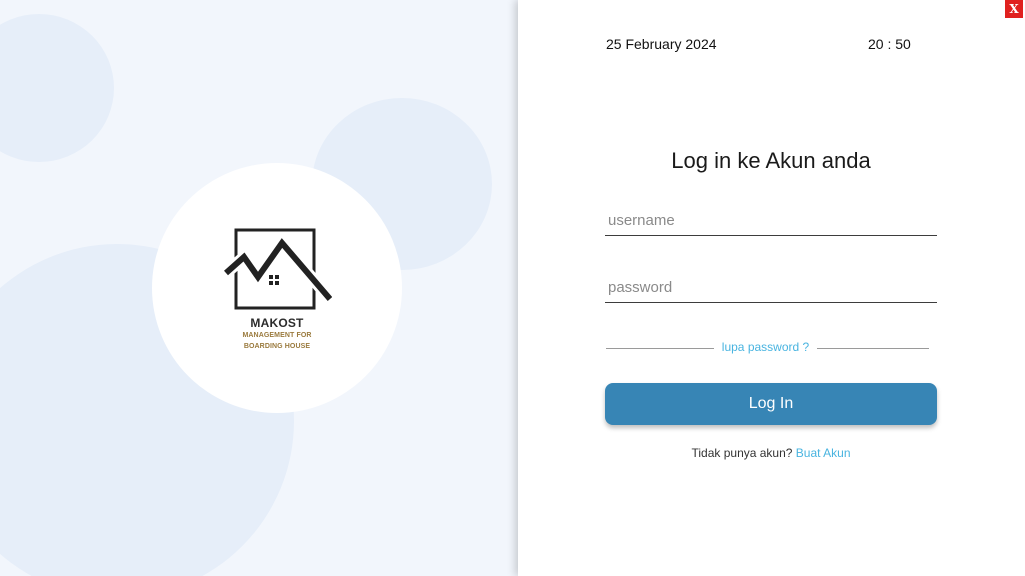  Describe the element at coordinates (1014, 9) in the screenshot. I see `close-icon: X` at that location.